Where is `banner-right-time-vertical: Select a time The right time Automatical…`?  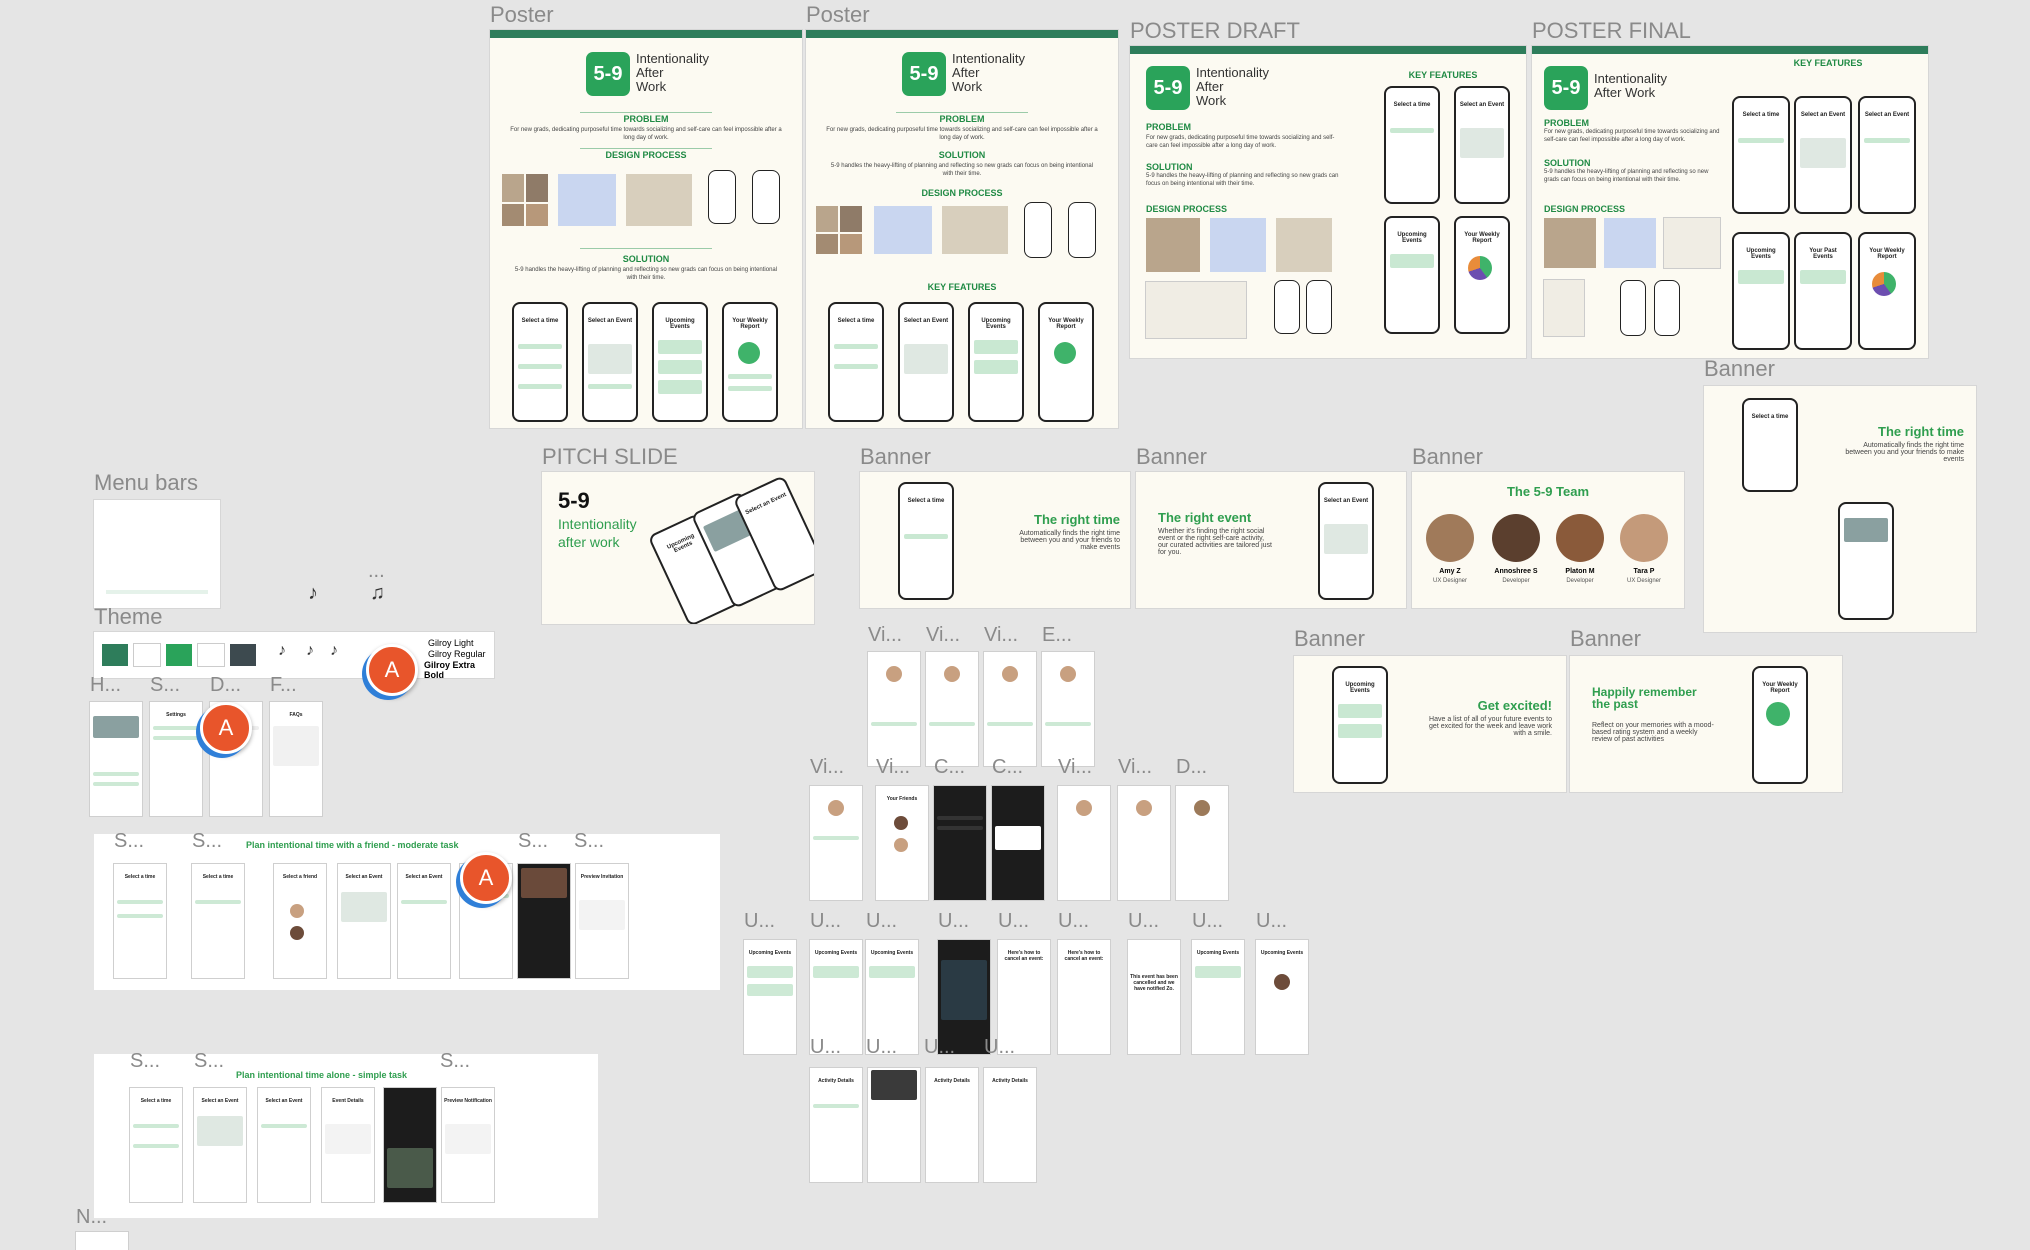
banner-right-time-vertical: Select a time The right time Automatical… is located at coordinates (1840, 509).